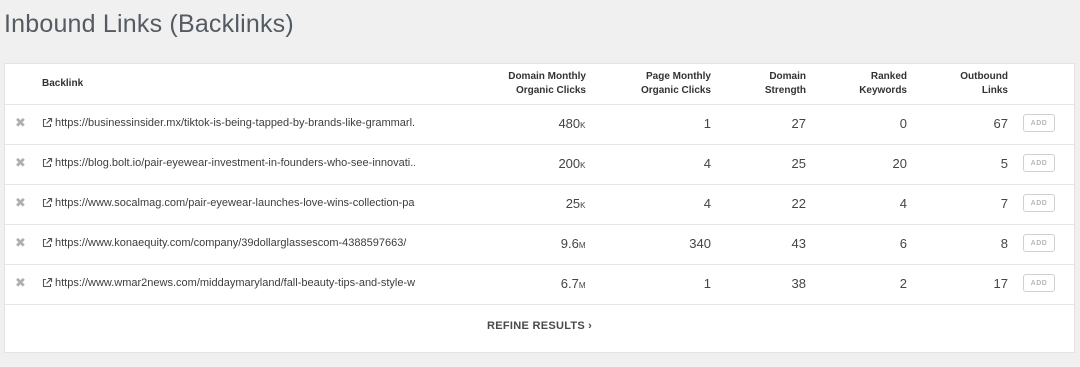 This screenshot has height=367, width=1080. What do you see at coordinates (798, 283) in the screenshot?
I see `domain-strength: 38` at bounding box center [798, 283].